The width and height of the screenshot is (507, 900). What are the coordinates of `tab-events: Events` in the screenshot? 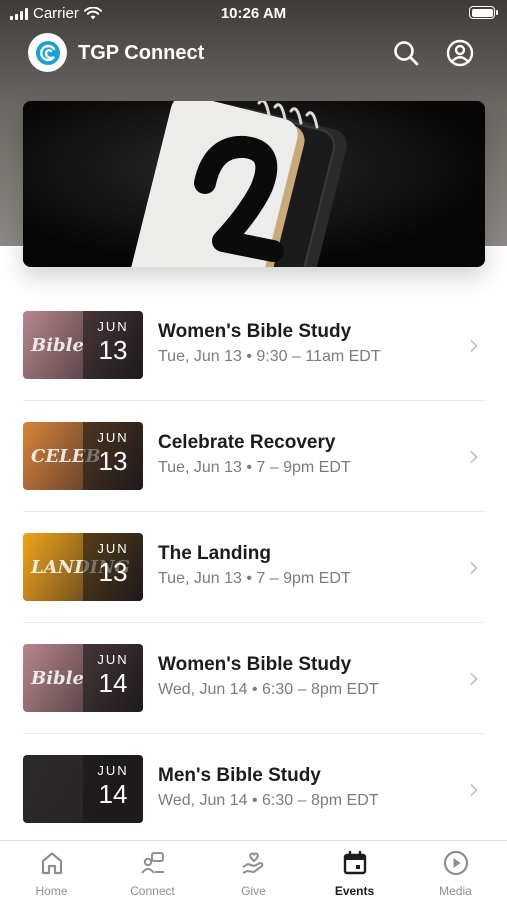 It's located at (354, 870).